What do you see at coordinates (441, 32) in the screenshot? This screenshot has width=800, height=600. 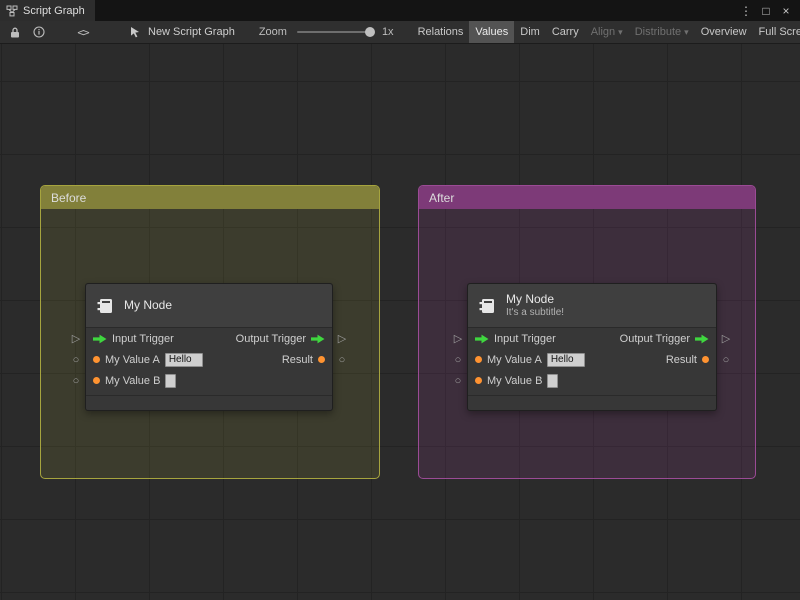 I see `relations-button: Relations` at bounding box center [441, 32].